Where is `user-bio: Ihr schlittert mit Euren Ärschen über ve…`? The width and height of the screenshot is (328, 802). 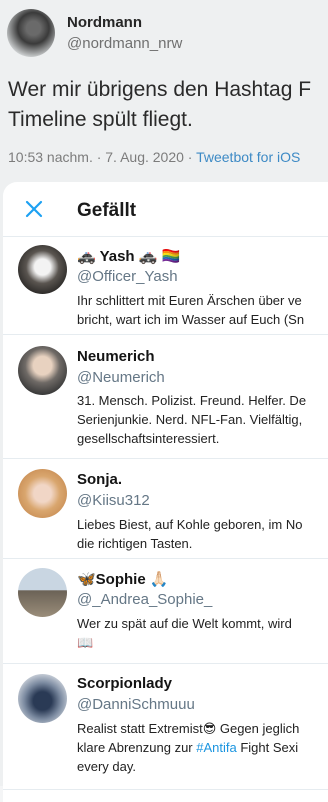 user-bio: Ihr schlittert mit Euren Ärschen über ve… is located at coordinates (202, 310).